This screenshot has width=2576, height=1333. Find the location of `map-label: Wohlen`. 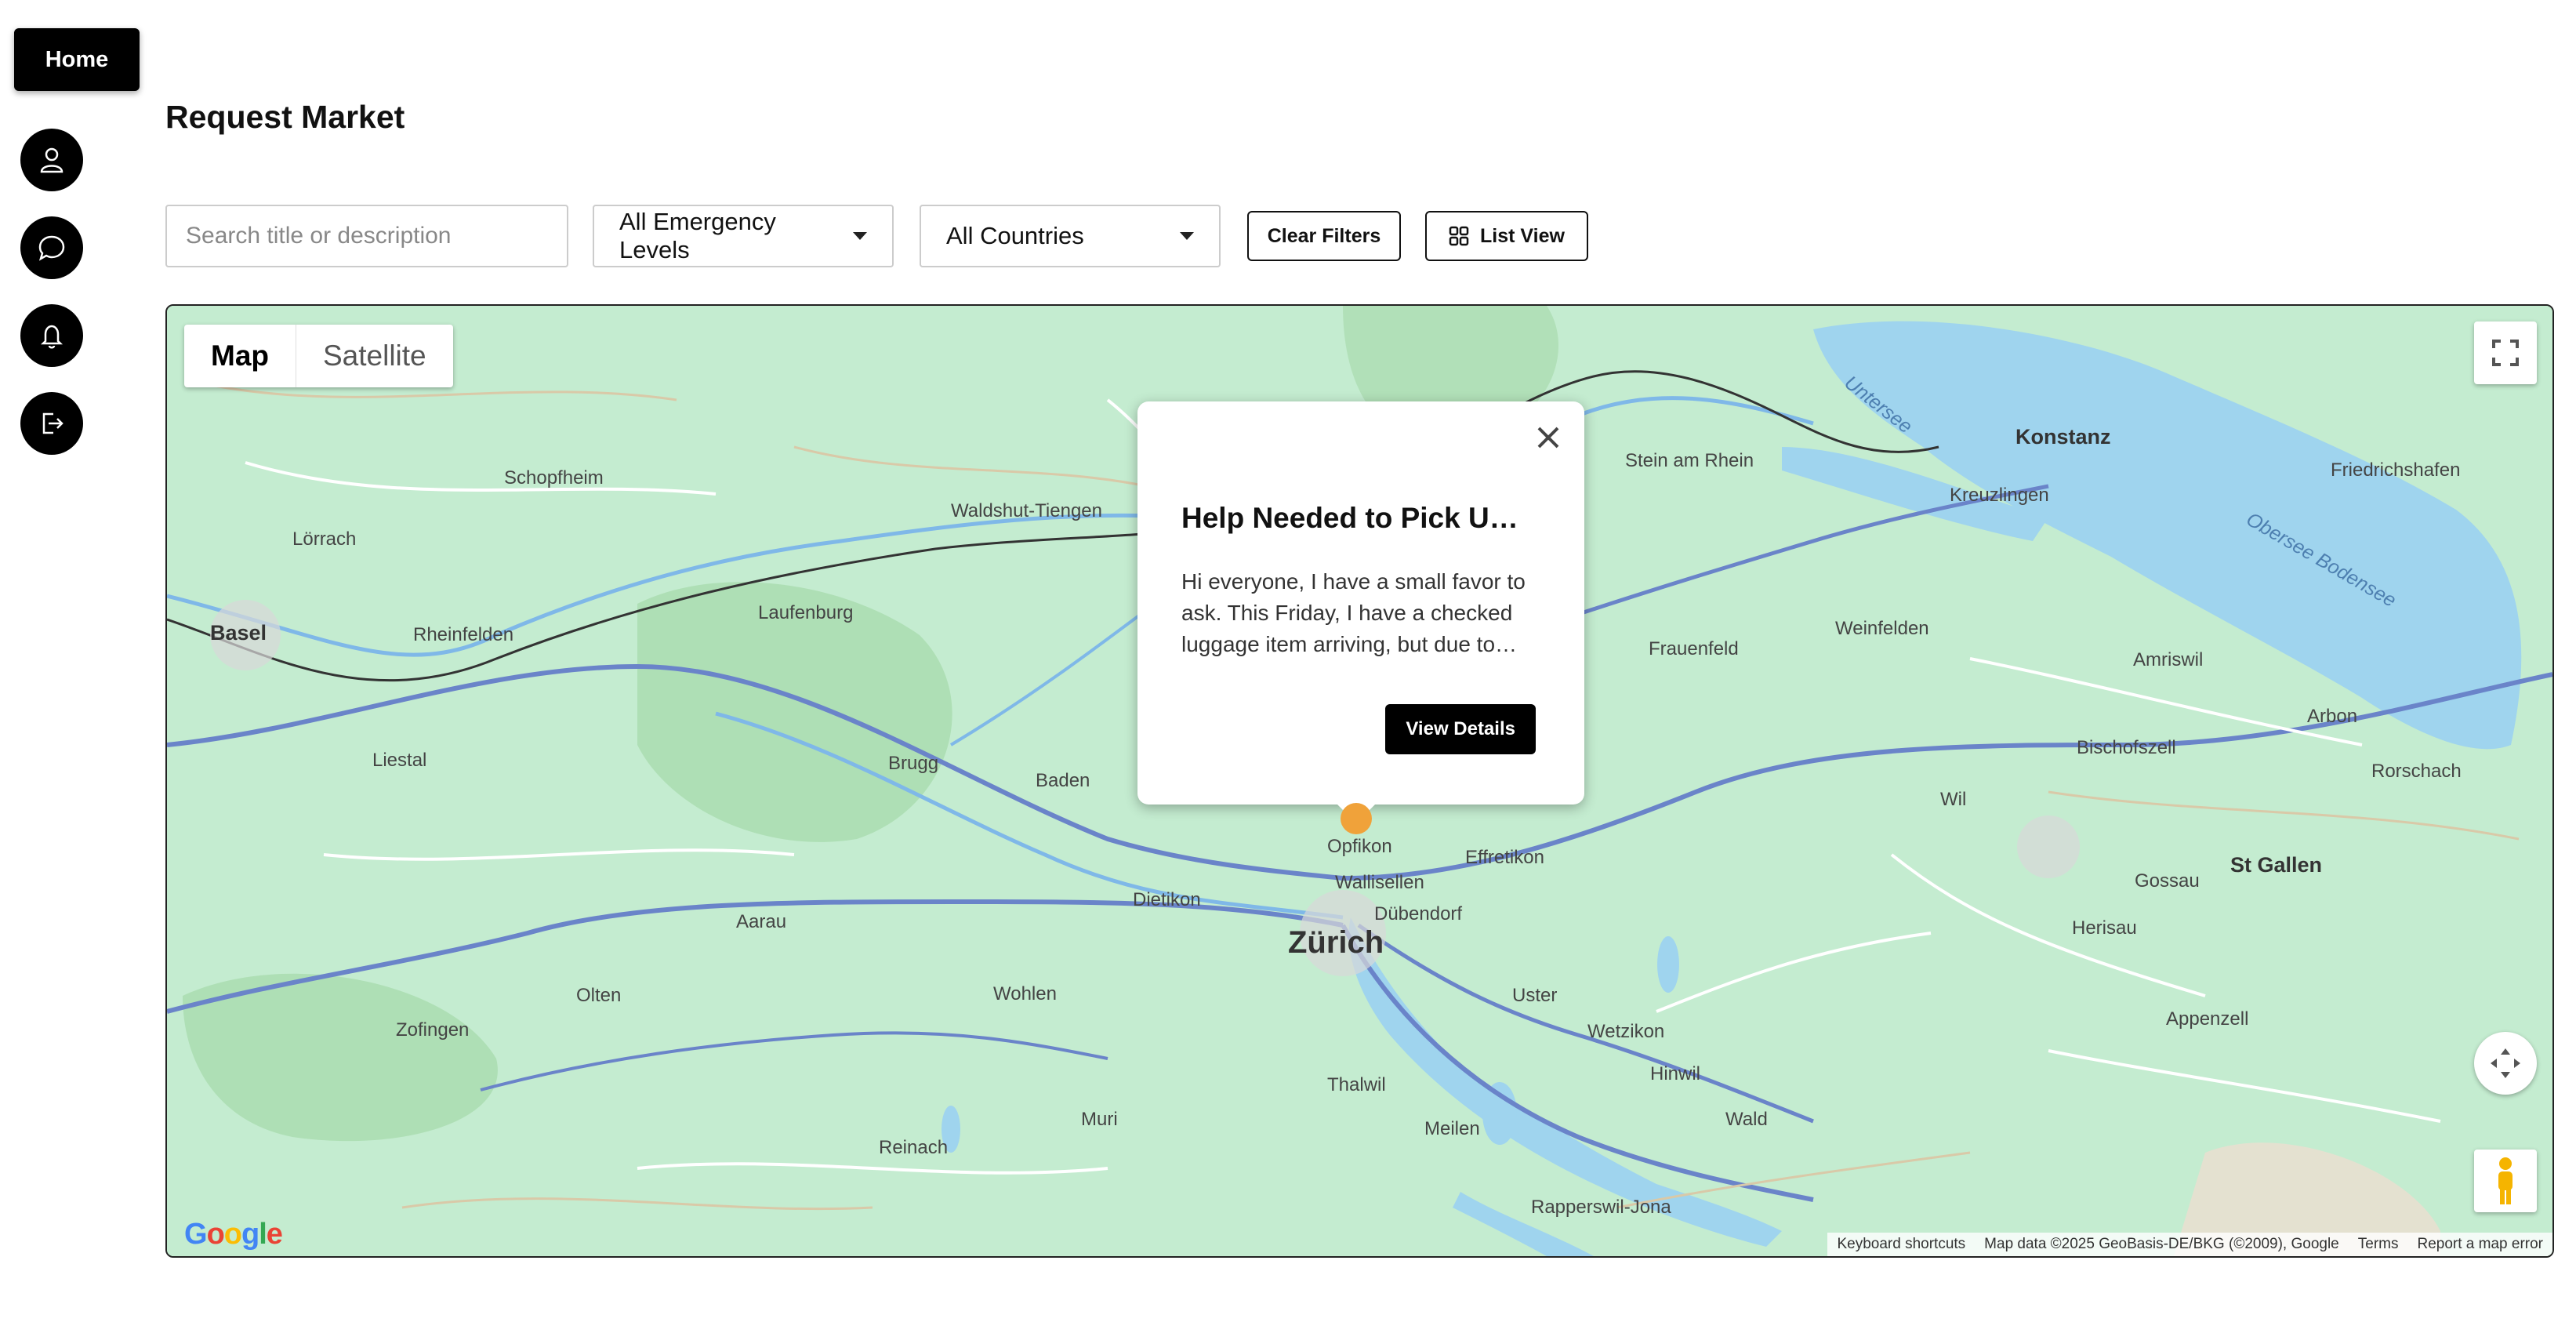

map-label: Wohlen is located at coordinates (1025, 993).